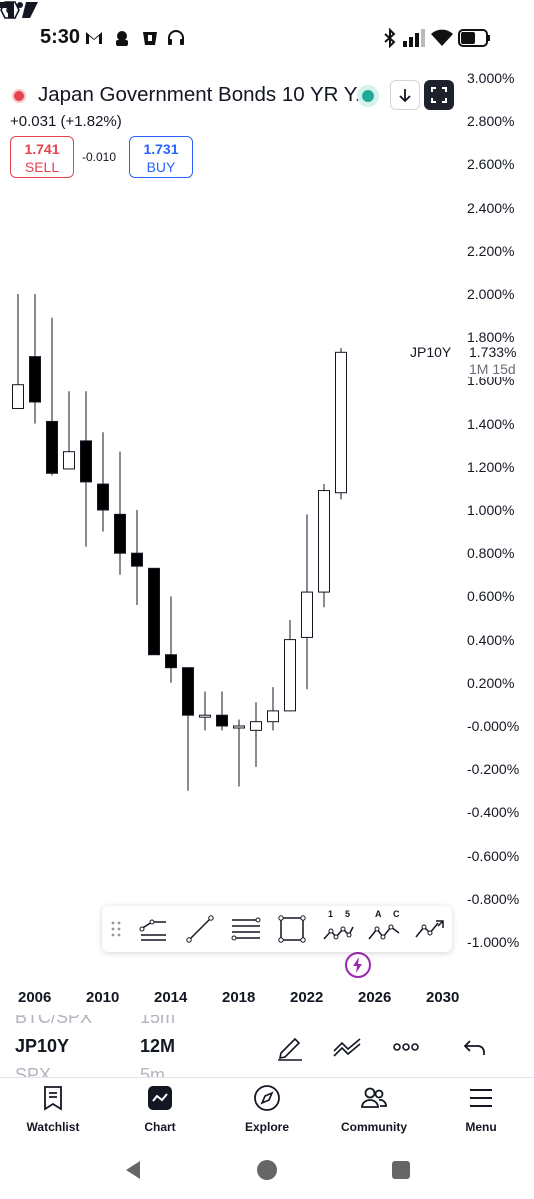 The height and width of the screenshot is (1199, 534). I want to click on system-navigation-bar, so click(267, 1169).